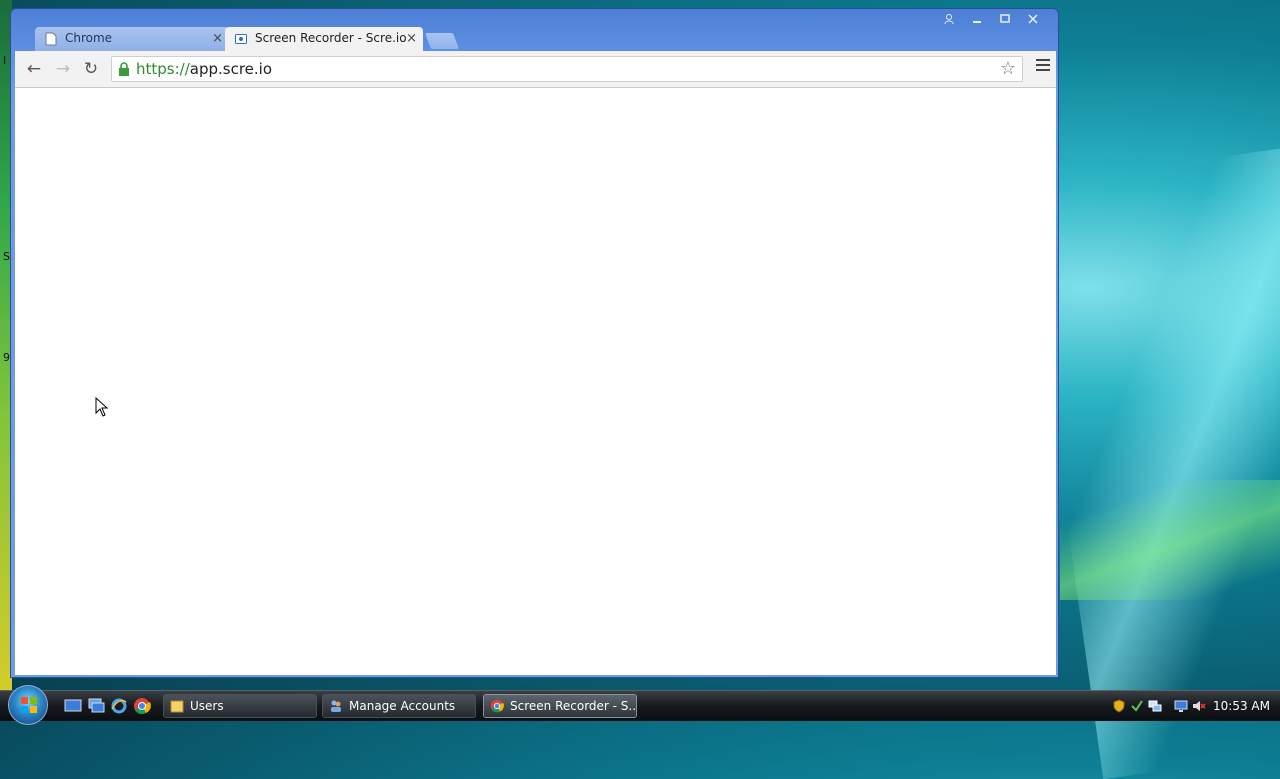 Image resolution: width=1280 pixels, height=779 pixels. What do you see at coordinates (442, 41) in the screenshot?
I see `new-tab-button` at bounding box center [442, 41].